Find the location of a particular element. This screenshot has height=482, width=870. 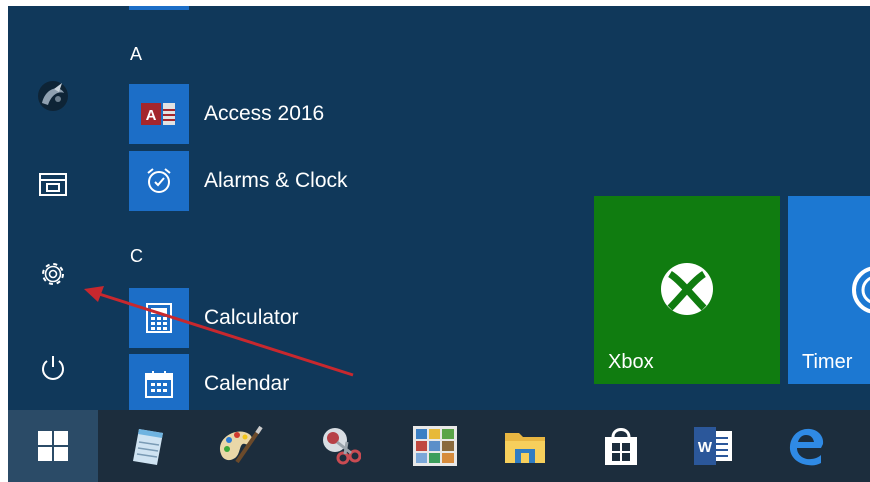

power-button is located at coordinates (53, 368).